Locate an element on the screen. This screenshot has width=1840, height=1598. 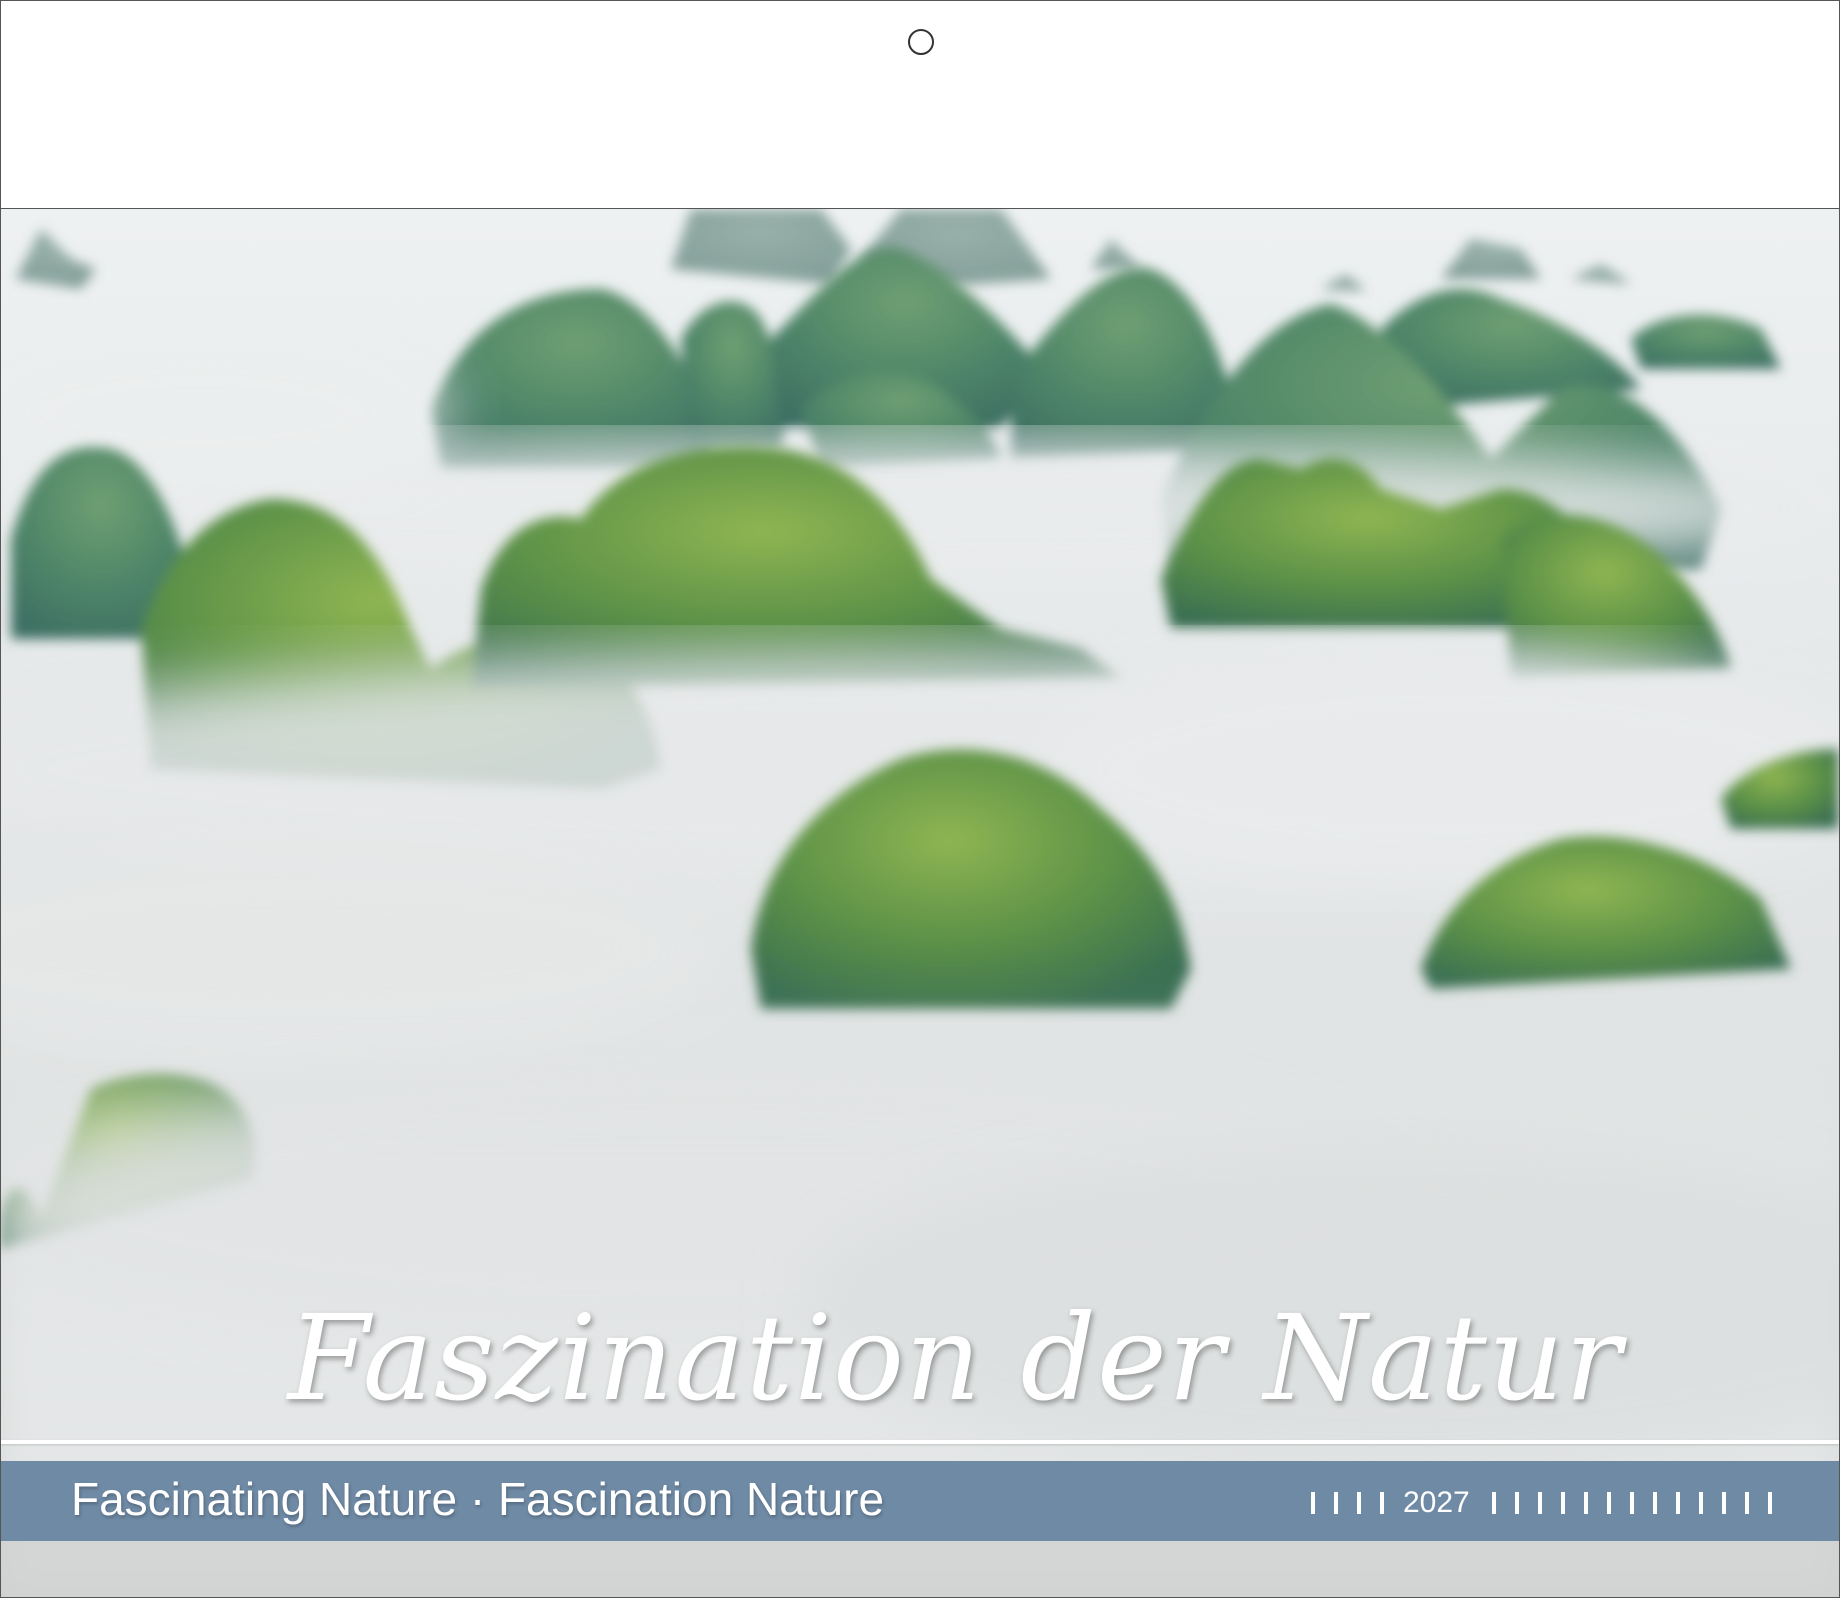
year-strip: 2027 is located at coordinates (1551, 1503).